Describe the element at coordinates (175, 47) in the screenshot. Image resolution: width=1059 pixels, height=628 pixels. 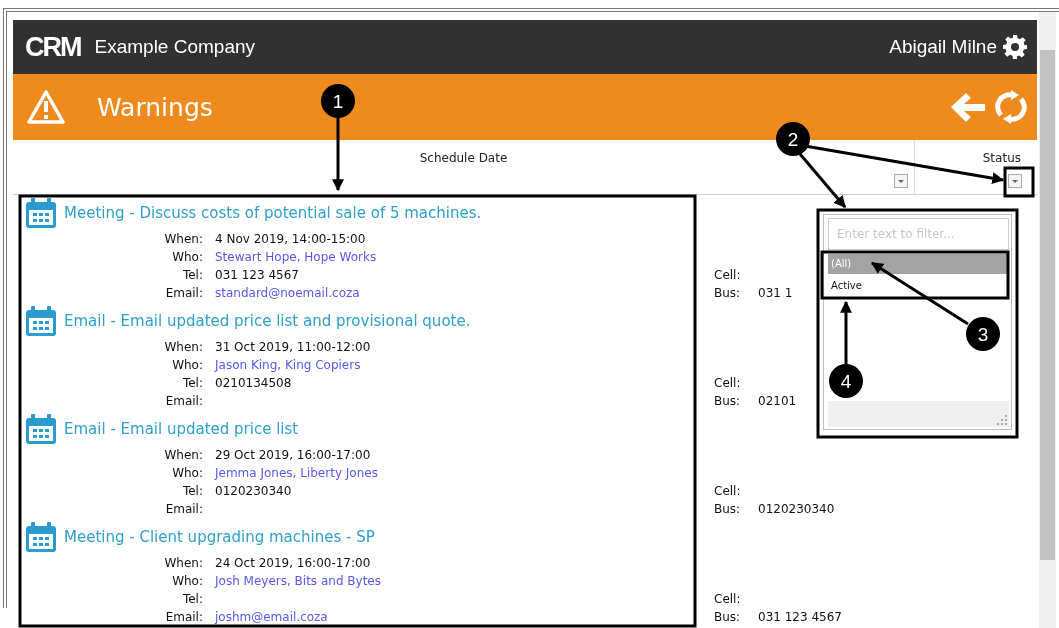
I see `company-name: Example Company` at that location.